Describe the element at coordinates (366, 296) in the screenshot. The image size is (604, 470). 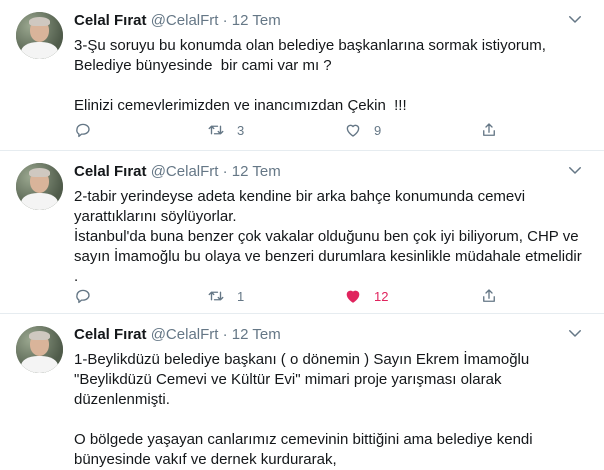
I see `like-button: 12` at that location.